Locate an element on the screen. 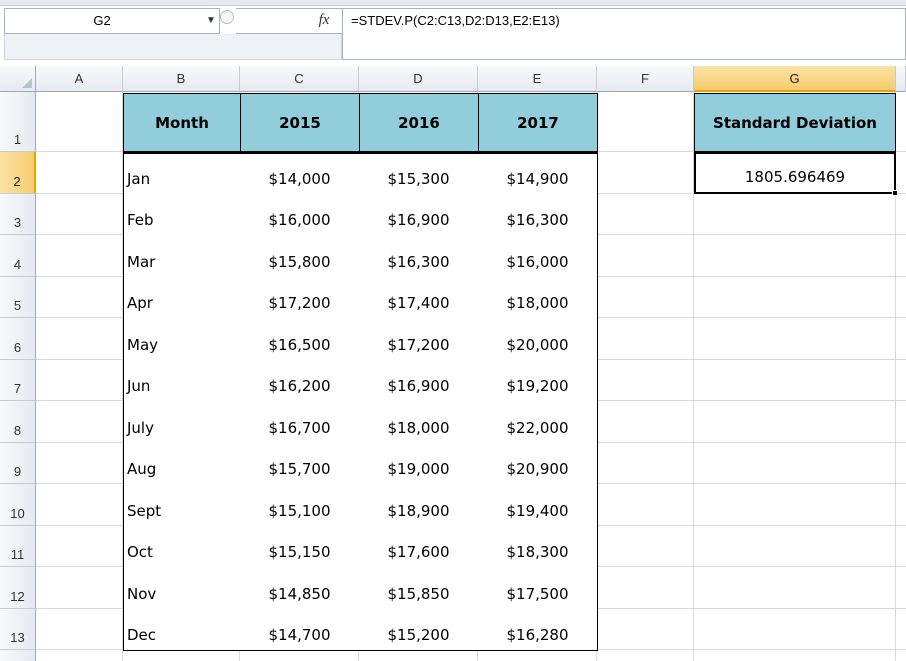 This screenshot has height=661, width=906. amount-cell: $20,000 is located at coordinates (538, 339).